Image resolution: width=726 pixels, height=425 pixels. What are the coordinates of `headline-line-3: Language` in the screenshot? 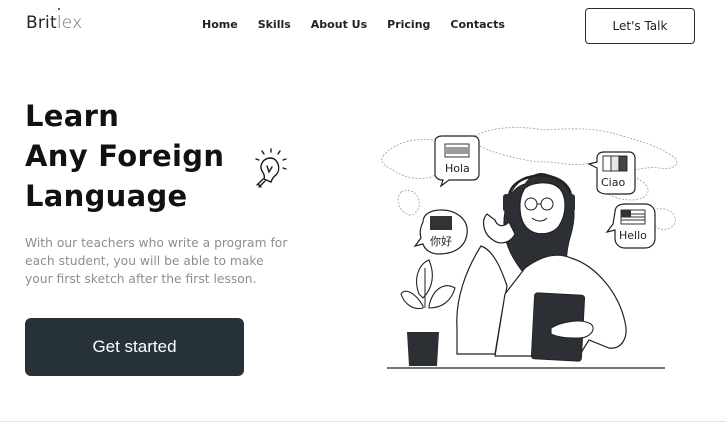 It's located at (106, 196).